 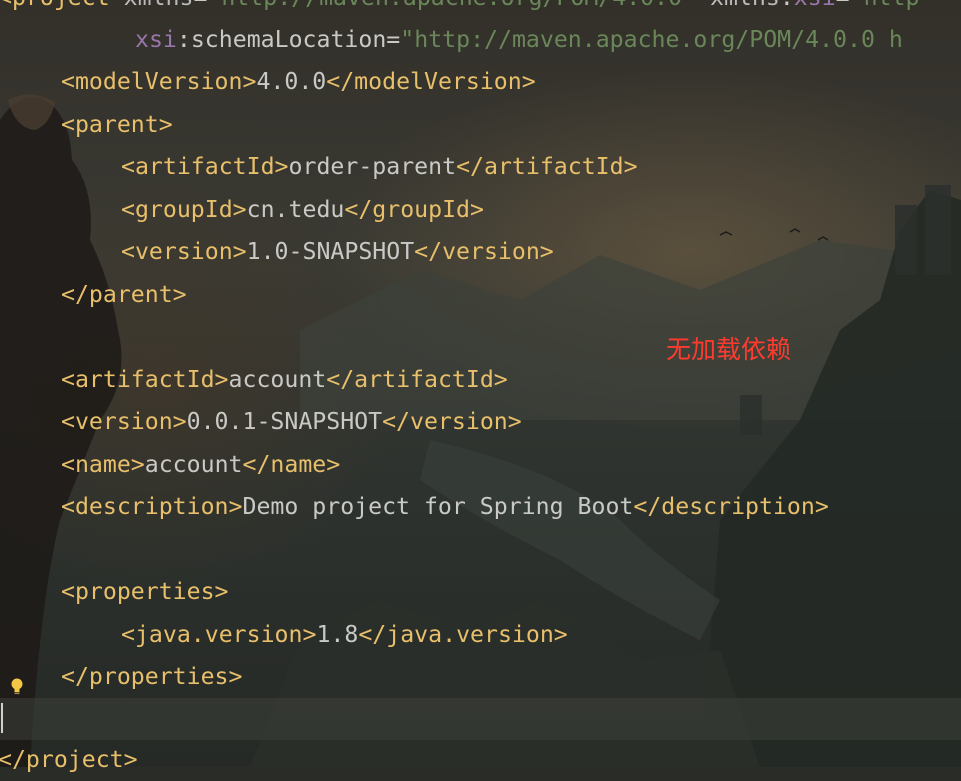 I want to click on xml-string-token: "http, so click(x=885, y=5).